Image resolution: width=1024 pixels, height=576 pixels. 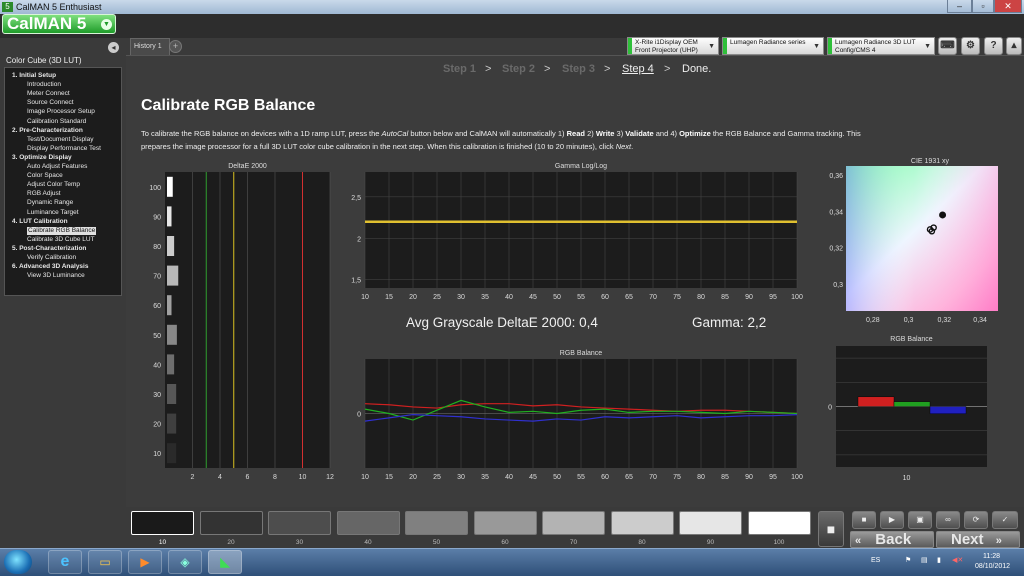 What do you see at coordinates (18, 562) in the screenshot?
I see `windows-start-icon` at bounding box center [18, 562].